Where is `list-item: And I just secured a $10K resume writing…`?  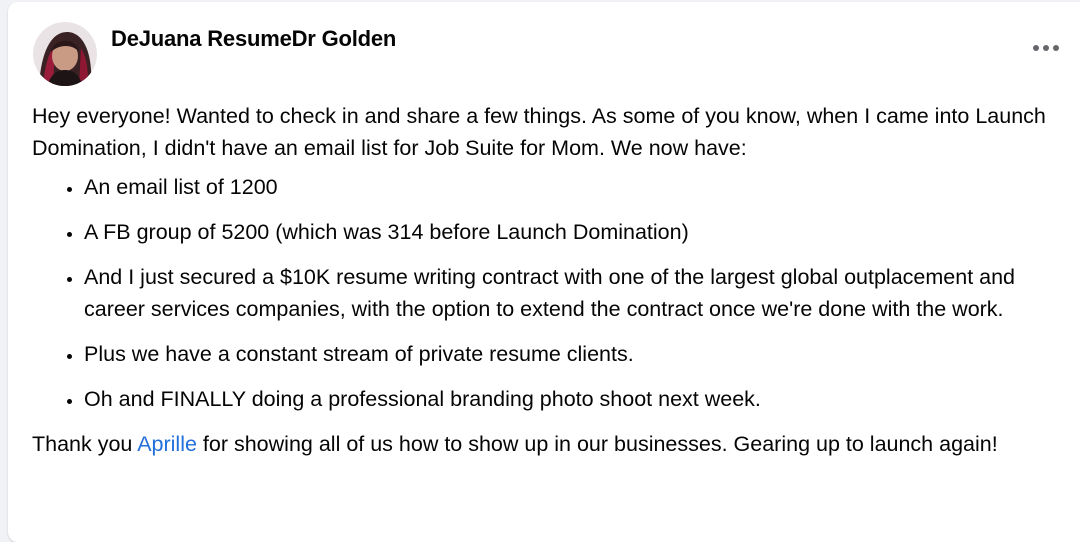
list-item: And I just secured a $10K resume writing… is located at coordinates (573, 293).